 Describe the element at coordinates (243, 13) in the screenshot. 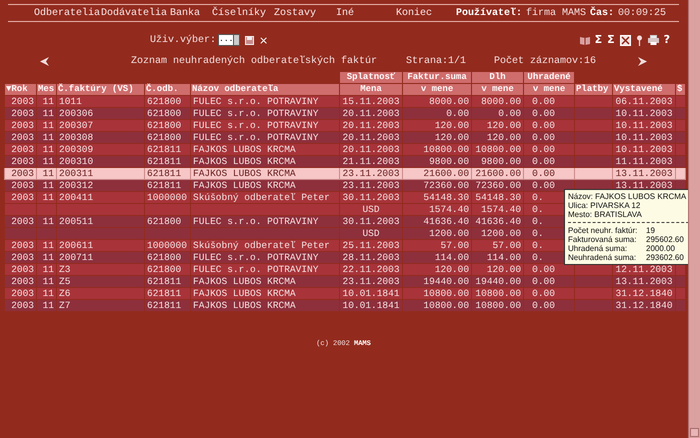

I see `menu-item: Číselníky` at that location.